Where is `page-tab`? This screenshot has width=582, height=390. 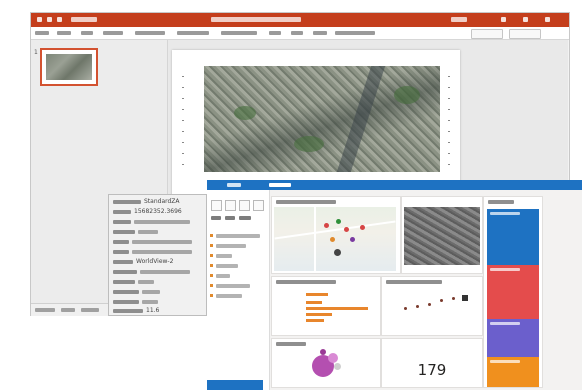
page-tab is located at coordinates (235, 385).